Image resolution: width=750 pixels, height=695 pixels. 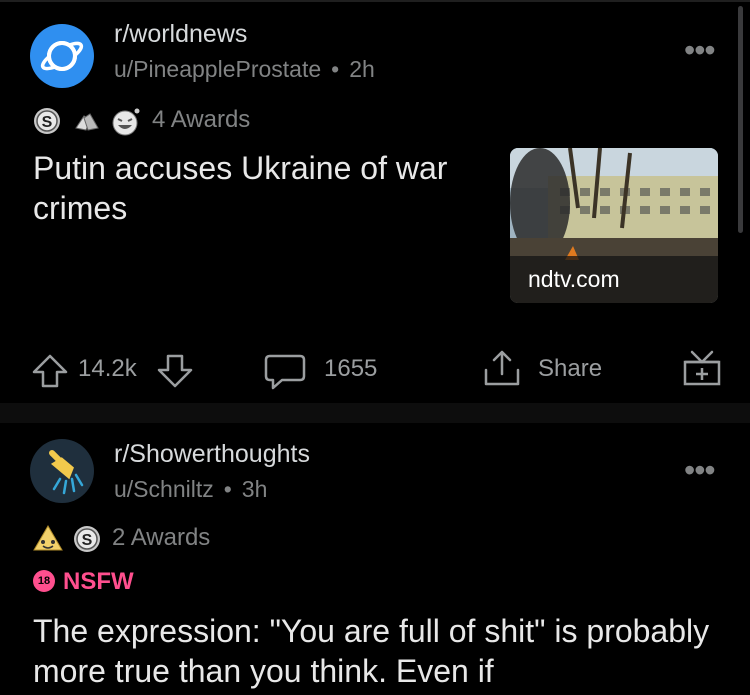 I want to click on helpful-hands-award-icon, so click(x=87, y=122).